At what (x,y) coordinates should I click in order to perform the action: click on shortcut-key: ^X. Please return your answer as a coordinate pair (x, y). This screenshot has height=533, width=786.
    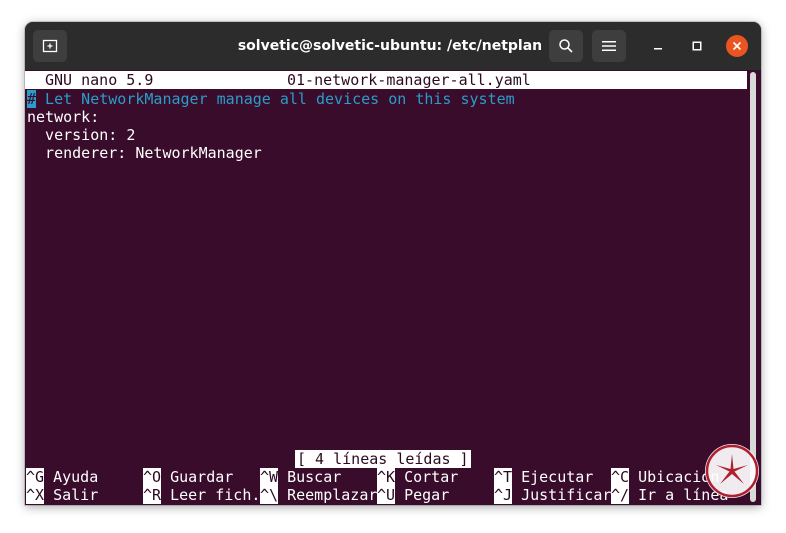
    Looking at the image, I should click on (35, 495).